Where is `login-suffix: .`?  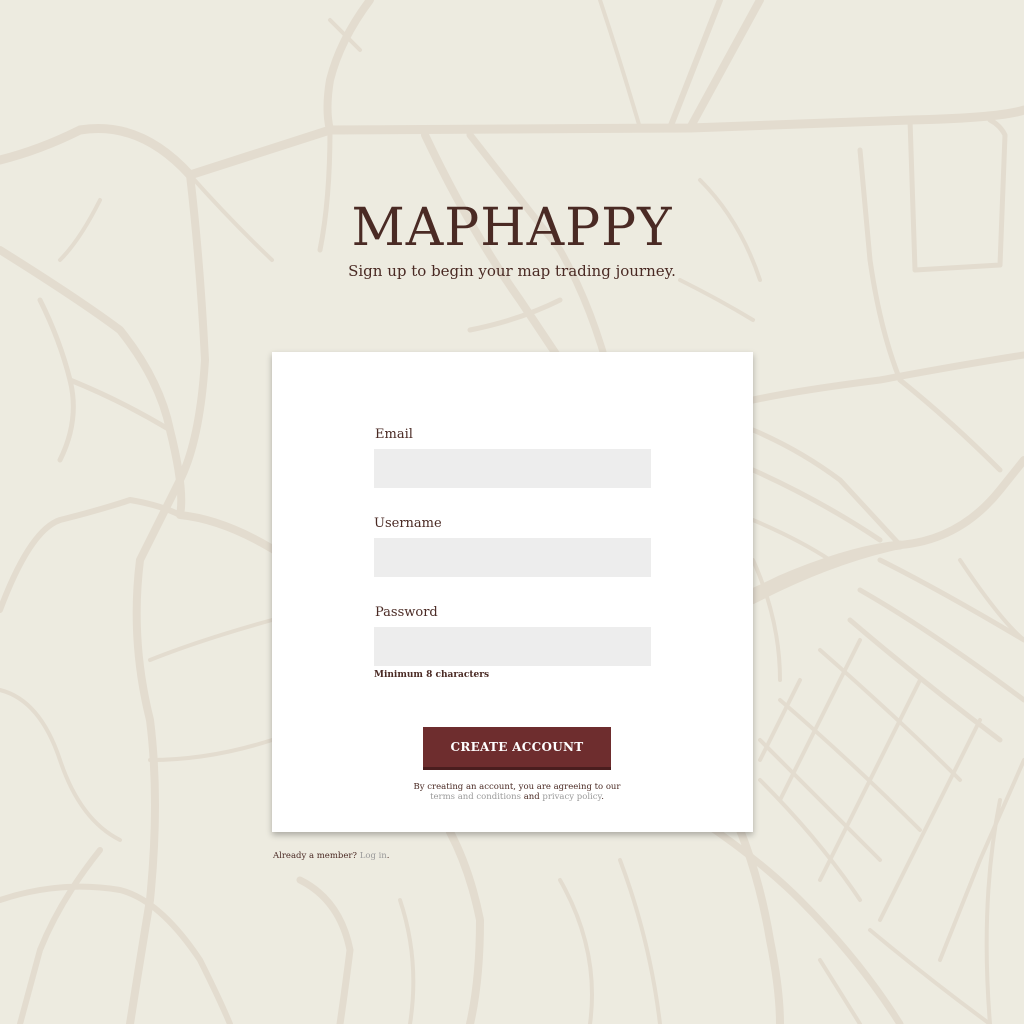 login-suffix: . is located at coordinates (388, 856).